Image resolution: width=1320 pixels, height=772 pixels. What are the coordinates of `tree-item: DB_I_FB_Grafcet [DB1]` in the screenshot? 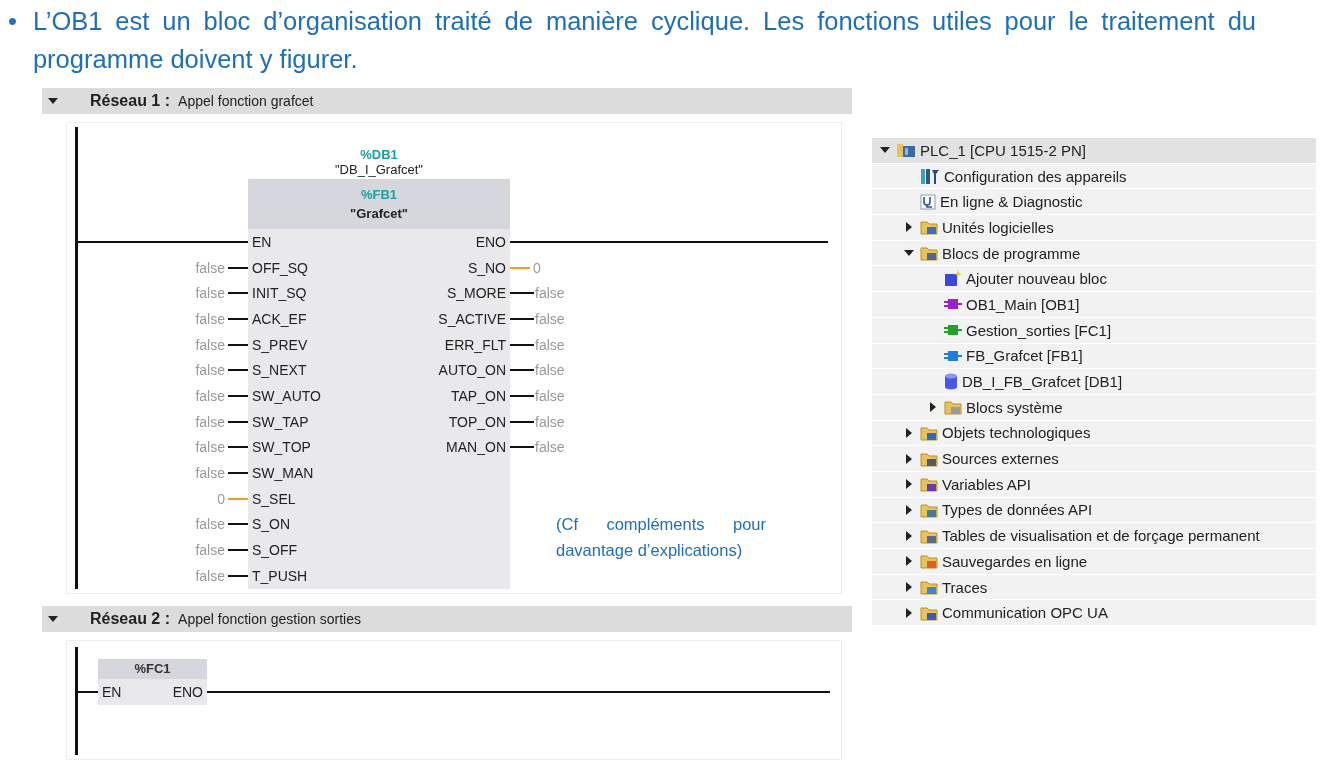 It's located at (1042, 382).